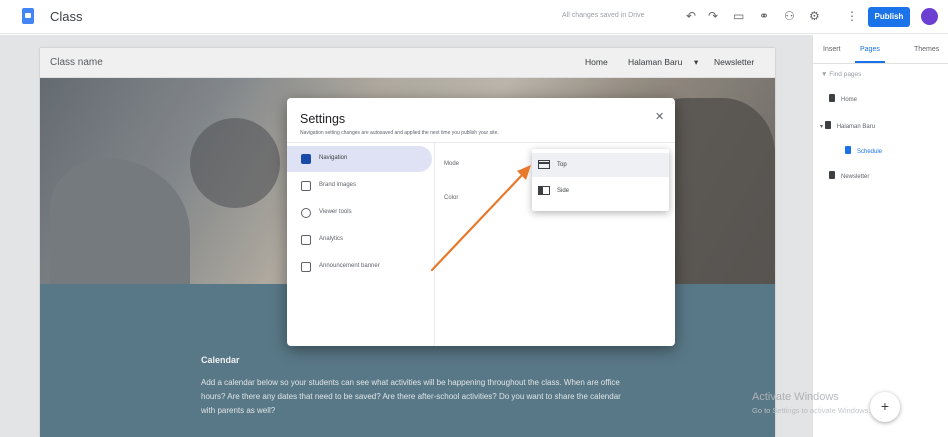 The image size is (948, 437). I want to click on option-label: Side, so click(563, 191).